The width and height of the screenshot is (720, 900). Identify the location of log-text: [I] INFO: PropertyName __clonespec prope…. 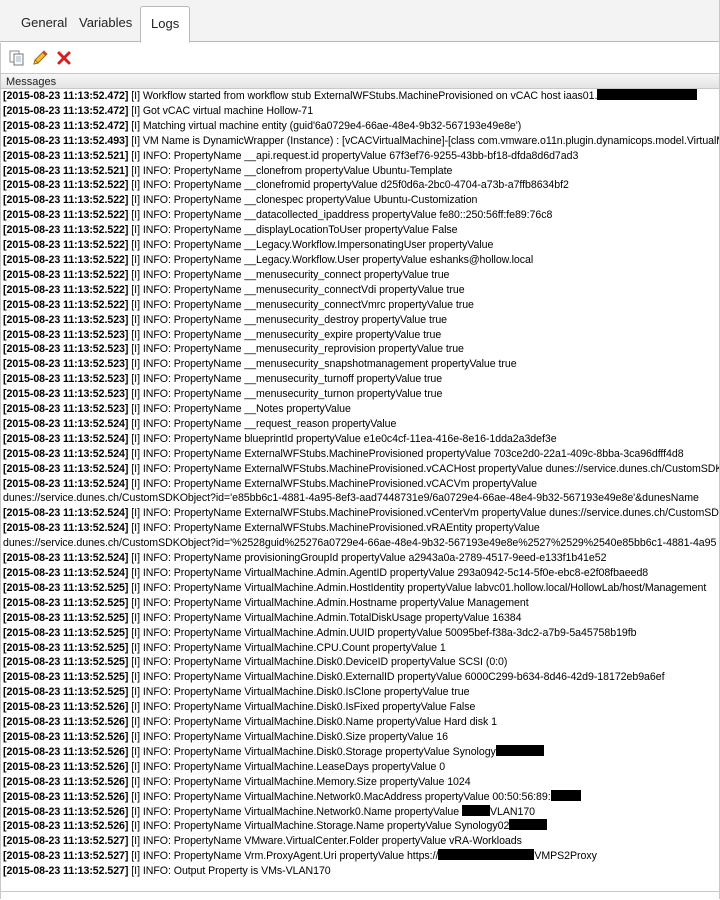
(303, 200).